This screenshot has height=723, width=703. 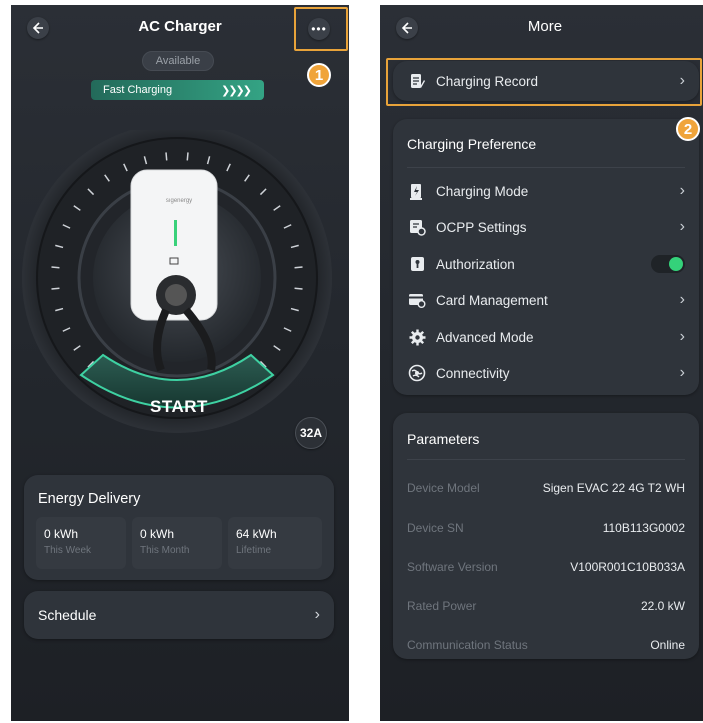 What do you see at coordinates (256, 534) in the screenshot?
I see `stat-value: 64 kWh` at bounding box center [256, 534].